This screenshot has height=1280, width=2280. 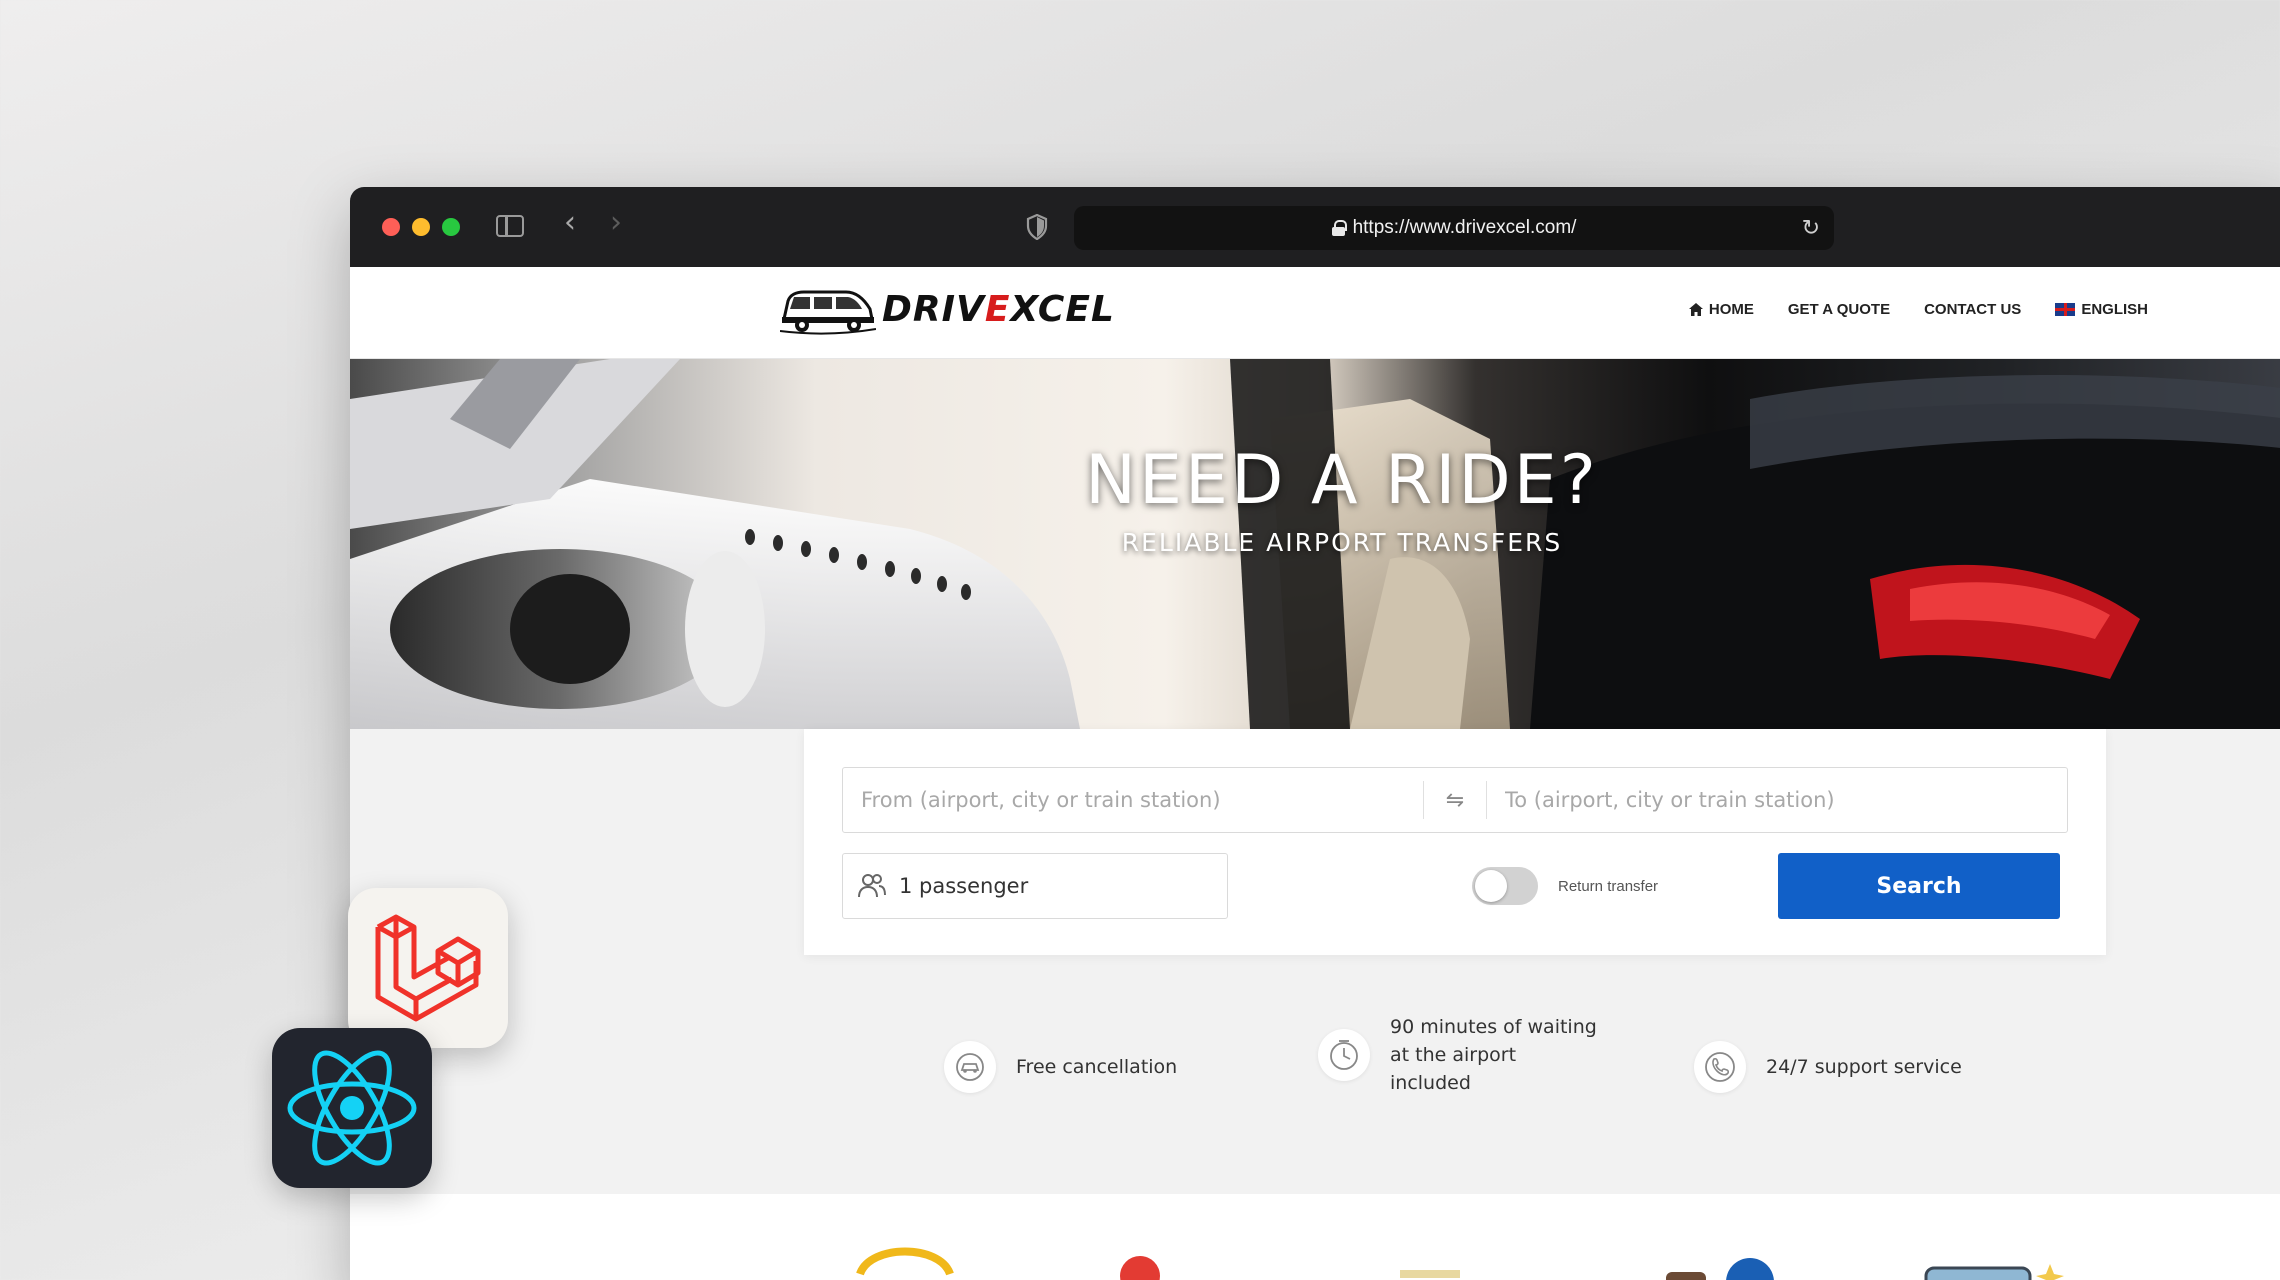 I want to click on minimize-window-button, so click(x=421, y=227).